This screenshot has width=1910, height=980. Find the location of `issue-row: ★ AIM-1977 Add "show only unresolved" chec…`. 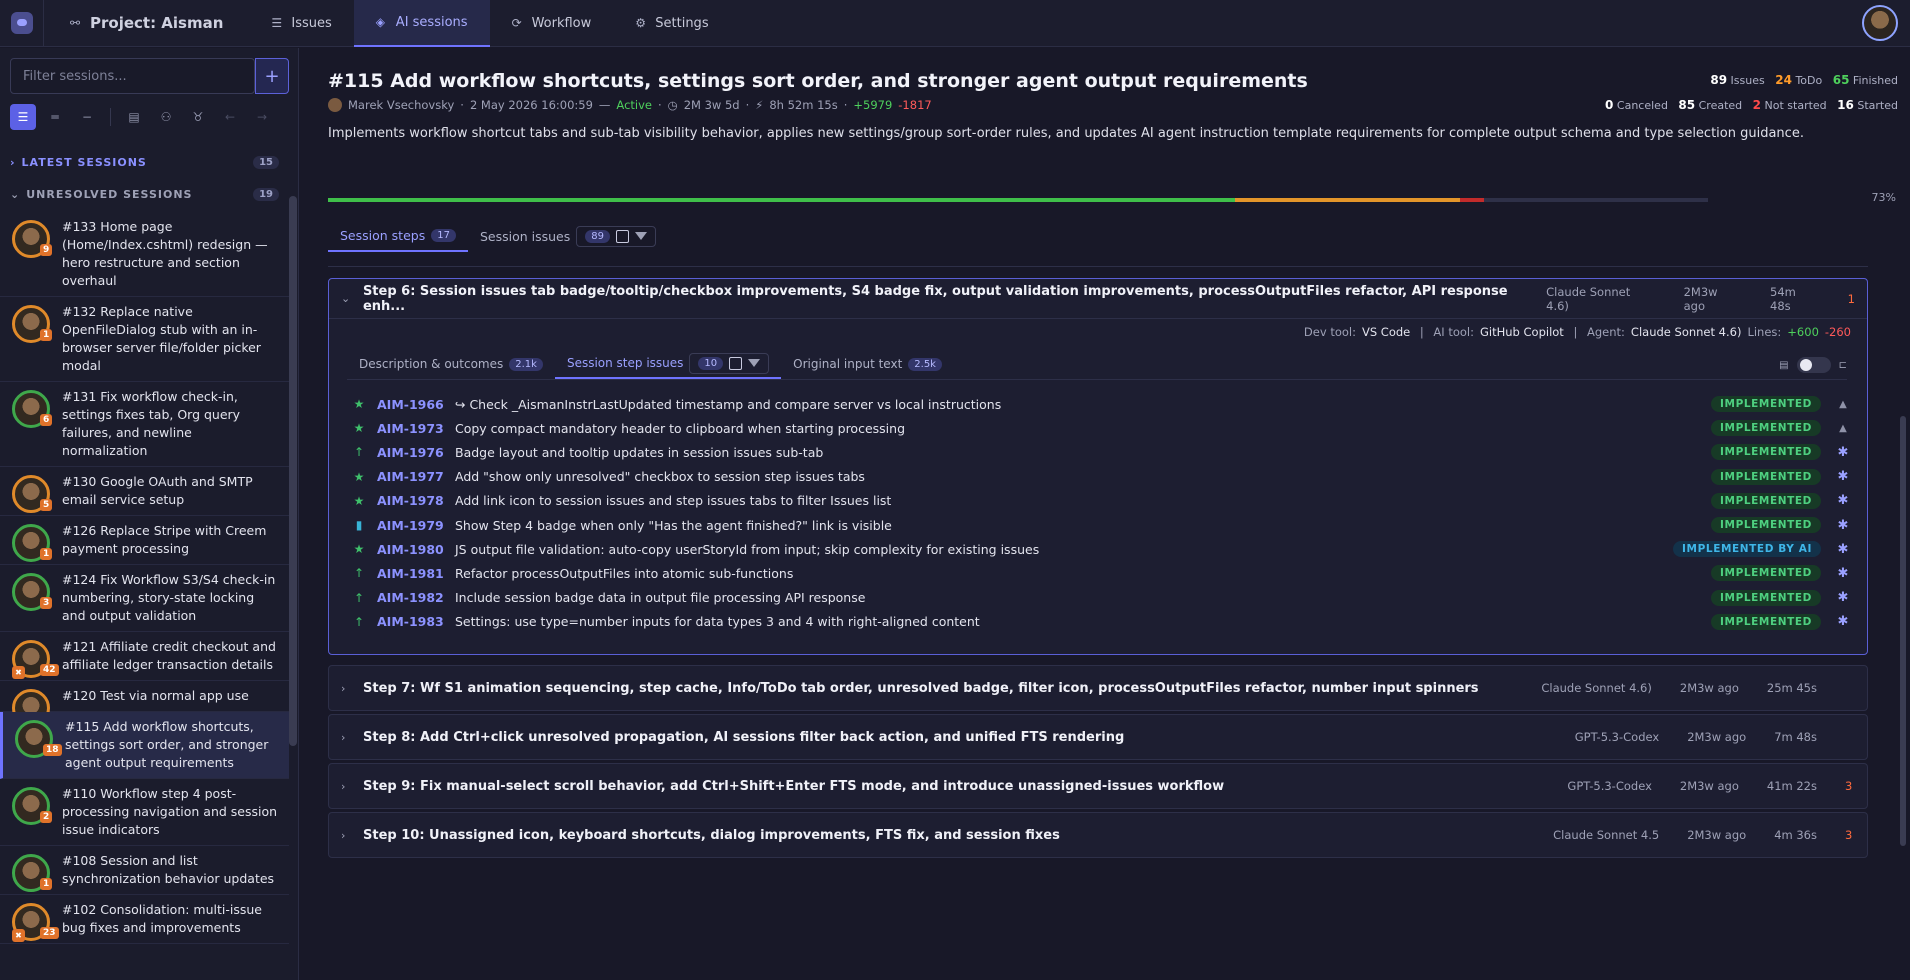

issue-row: ★ AIM-1977 Add "show only unresolved" chec… is located at coordinates (1101, 477).